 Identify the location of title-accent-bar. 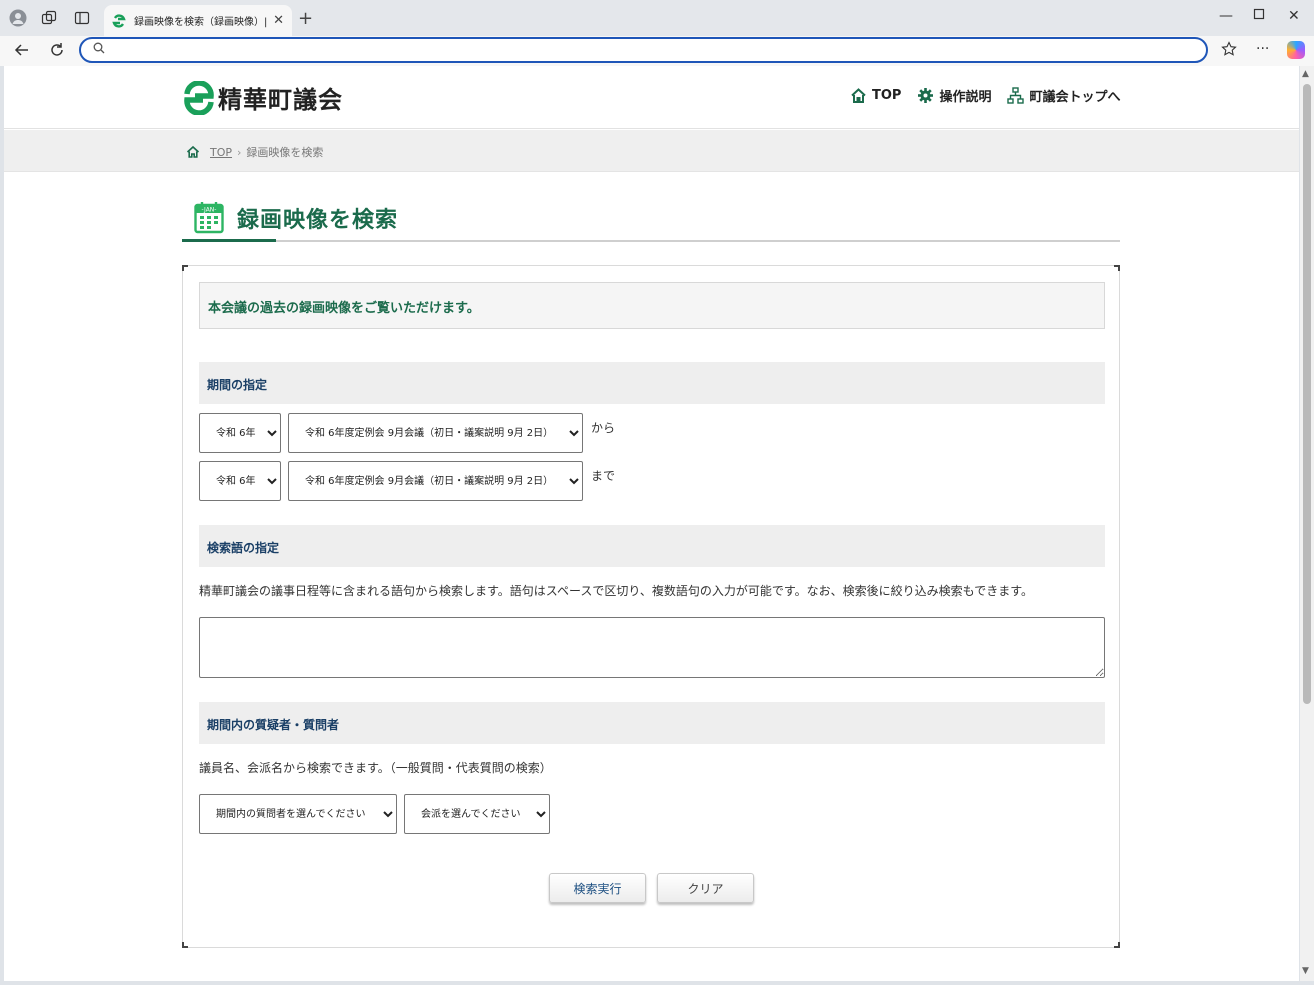
(229, 240).